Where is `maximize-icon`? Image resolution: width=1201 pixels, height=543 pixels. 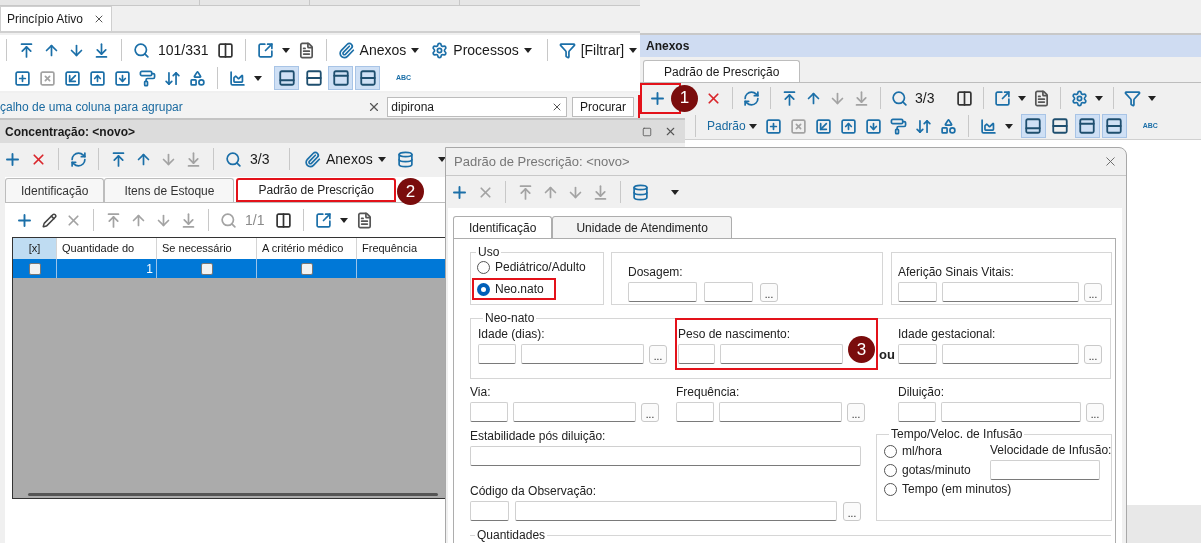
maximize-icon is located at coordinates (647, 131).